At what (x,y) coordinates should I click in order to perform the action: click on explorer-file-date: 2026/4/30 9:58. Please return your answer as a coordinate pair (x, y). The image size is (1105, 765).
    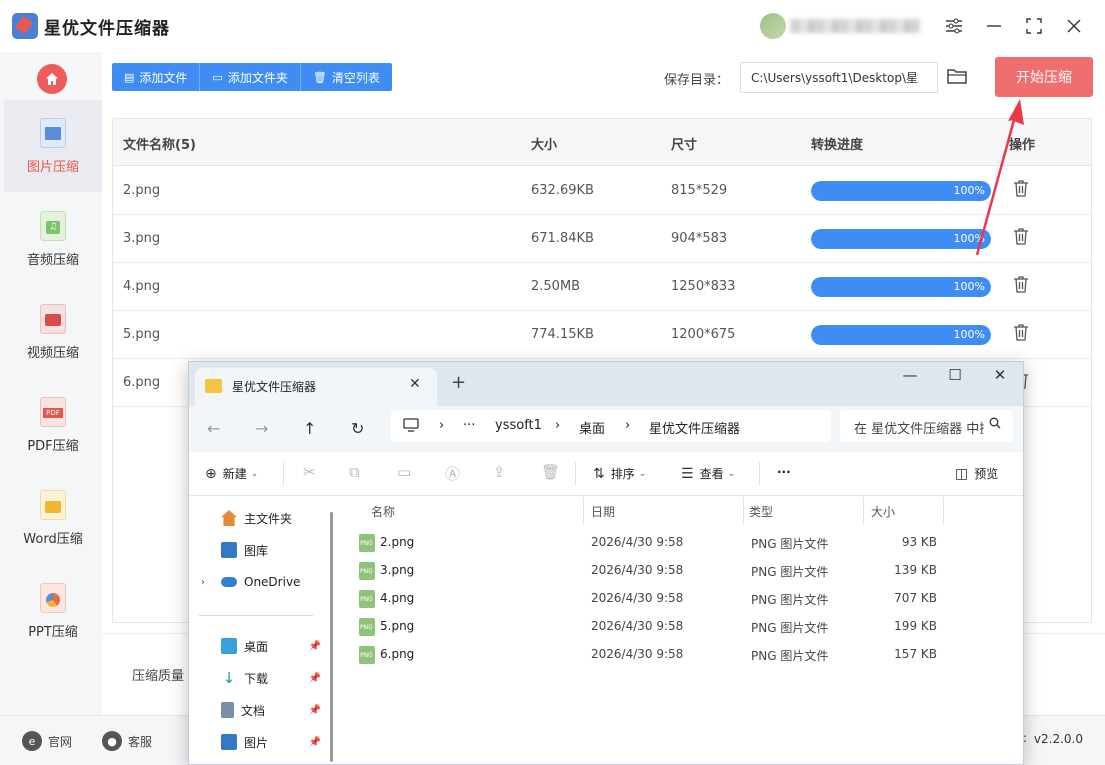
    Looking at the image, I should click on (637, 626).